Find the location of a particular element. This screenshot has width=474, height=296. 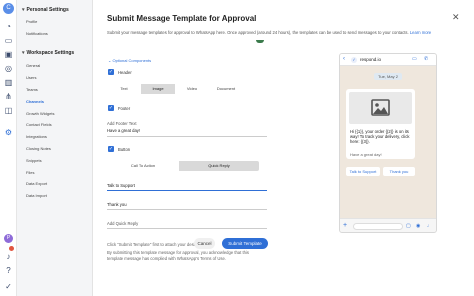

reports-icon: ▥ is located at coordinates (8, 82).